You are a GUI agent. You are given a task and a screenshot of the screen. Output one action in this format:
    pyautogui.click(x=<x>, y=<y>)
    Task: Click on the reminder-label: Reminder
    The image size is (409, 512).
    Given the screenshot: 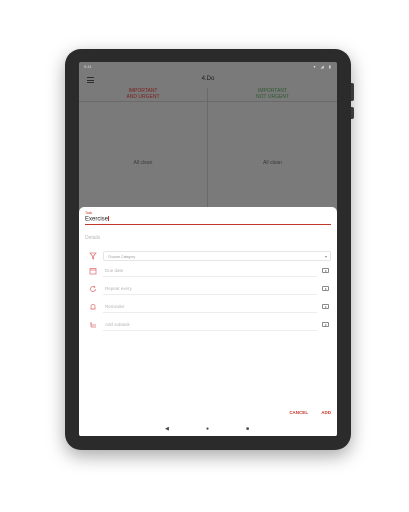 What is the action you would take?
    pyautogui.click(x=115, y=306)
    